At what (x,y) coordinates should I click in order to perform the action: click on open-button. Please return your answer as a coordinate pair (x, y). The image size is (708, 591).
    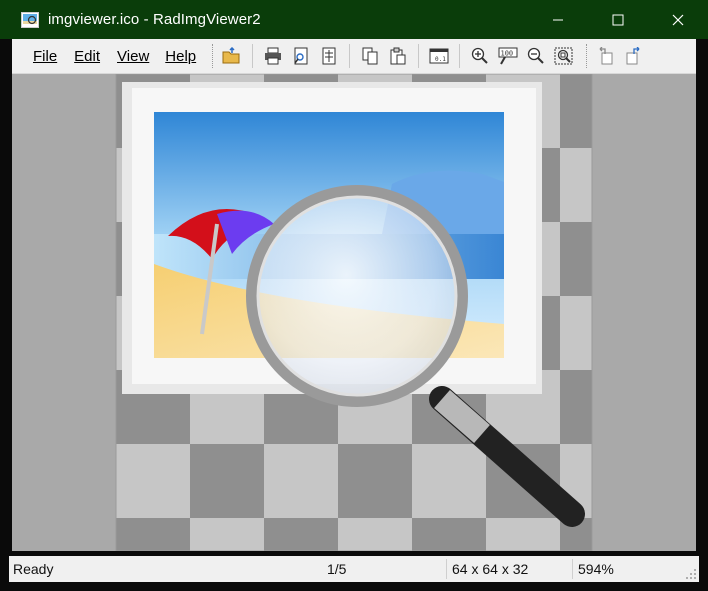
    Looking at the image, I should click on (232, 56).